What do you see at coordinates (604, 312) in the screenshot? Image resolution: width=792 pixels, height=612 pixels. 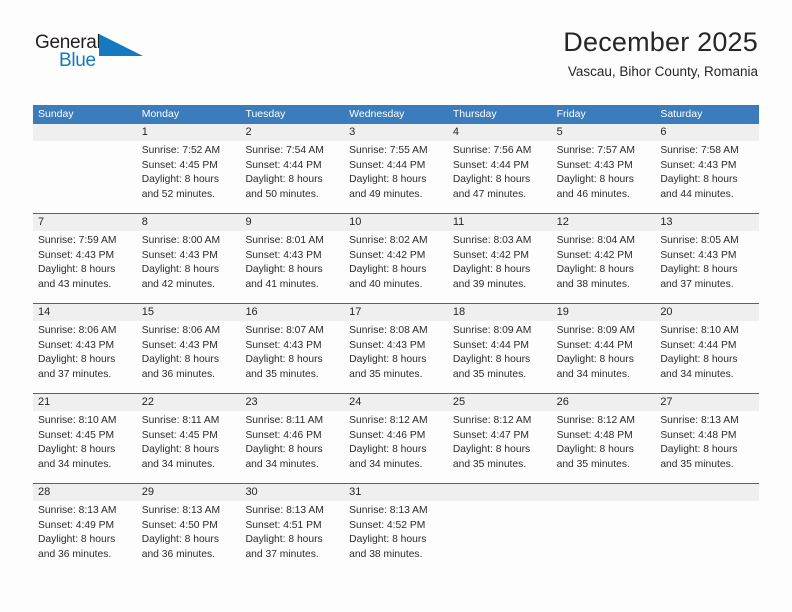 I see `day-number-19: 19` at bounding box center [604, 312].